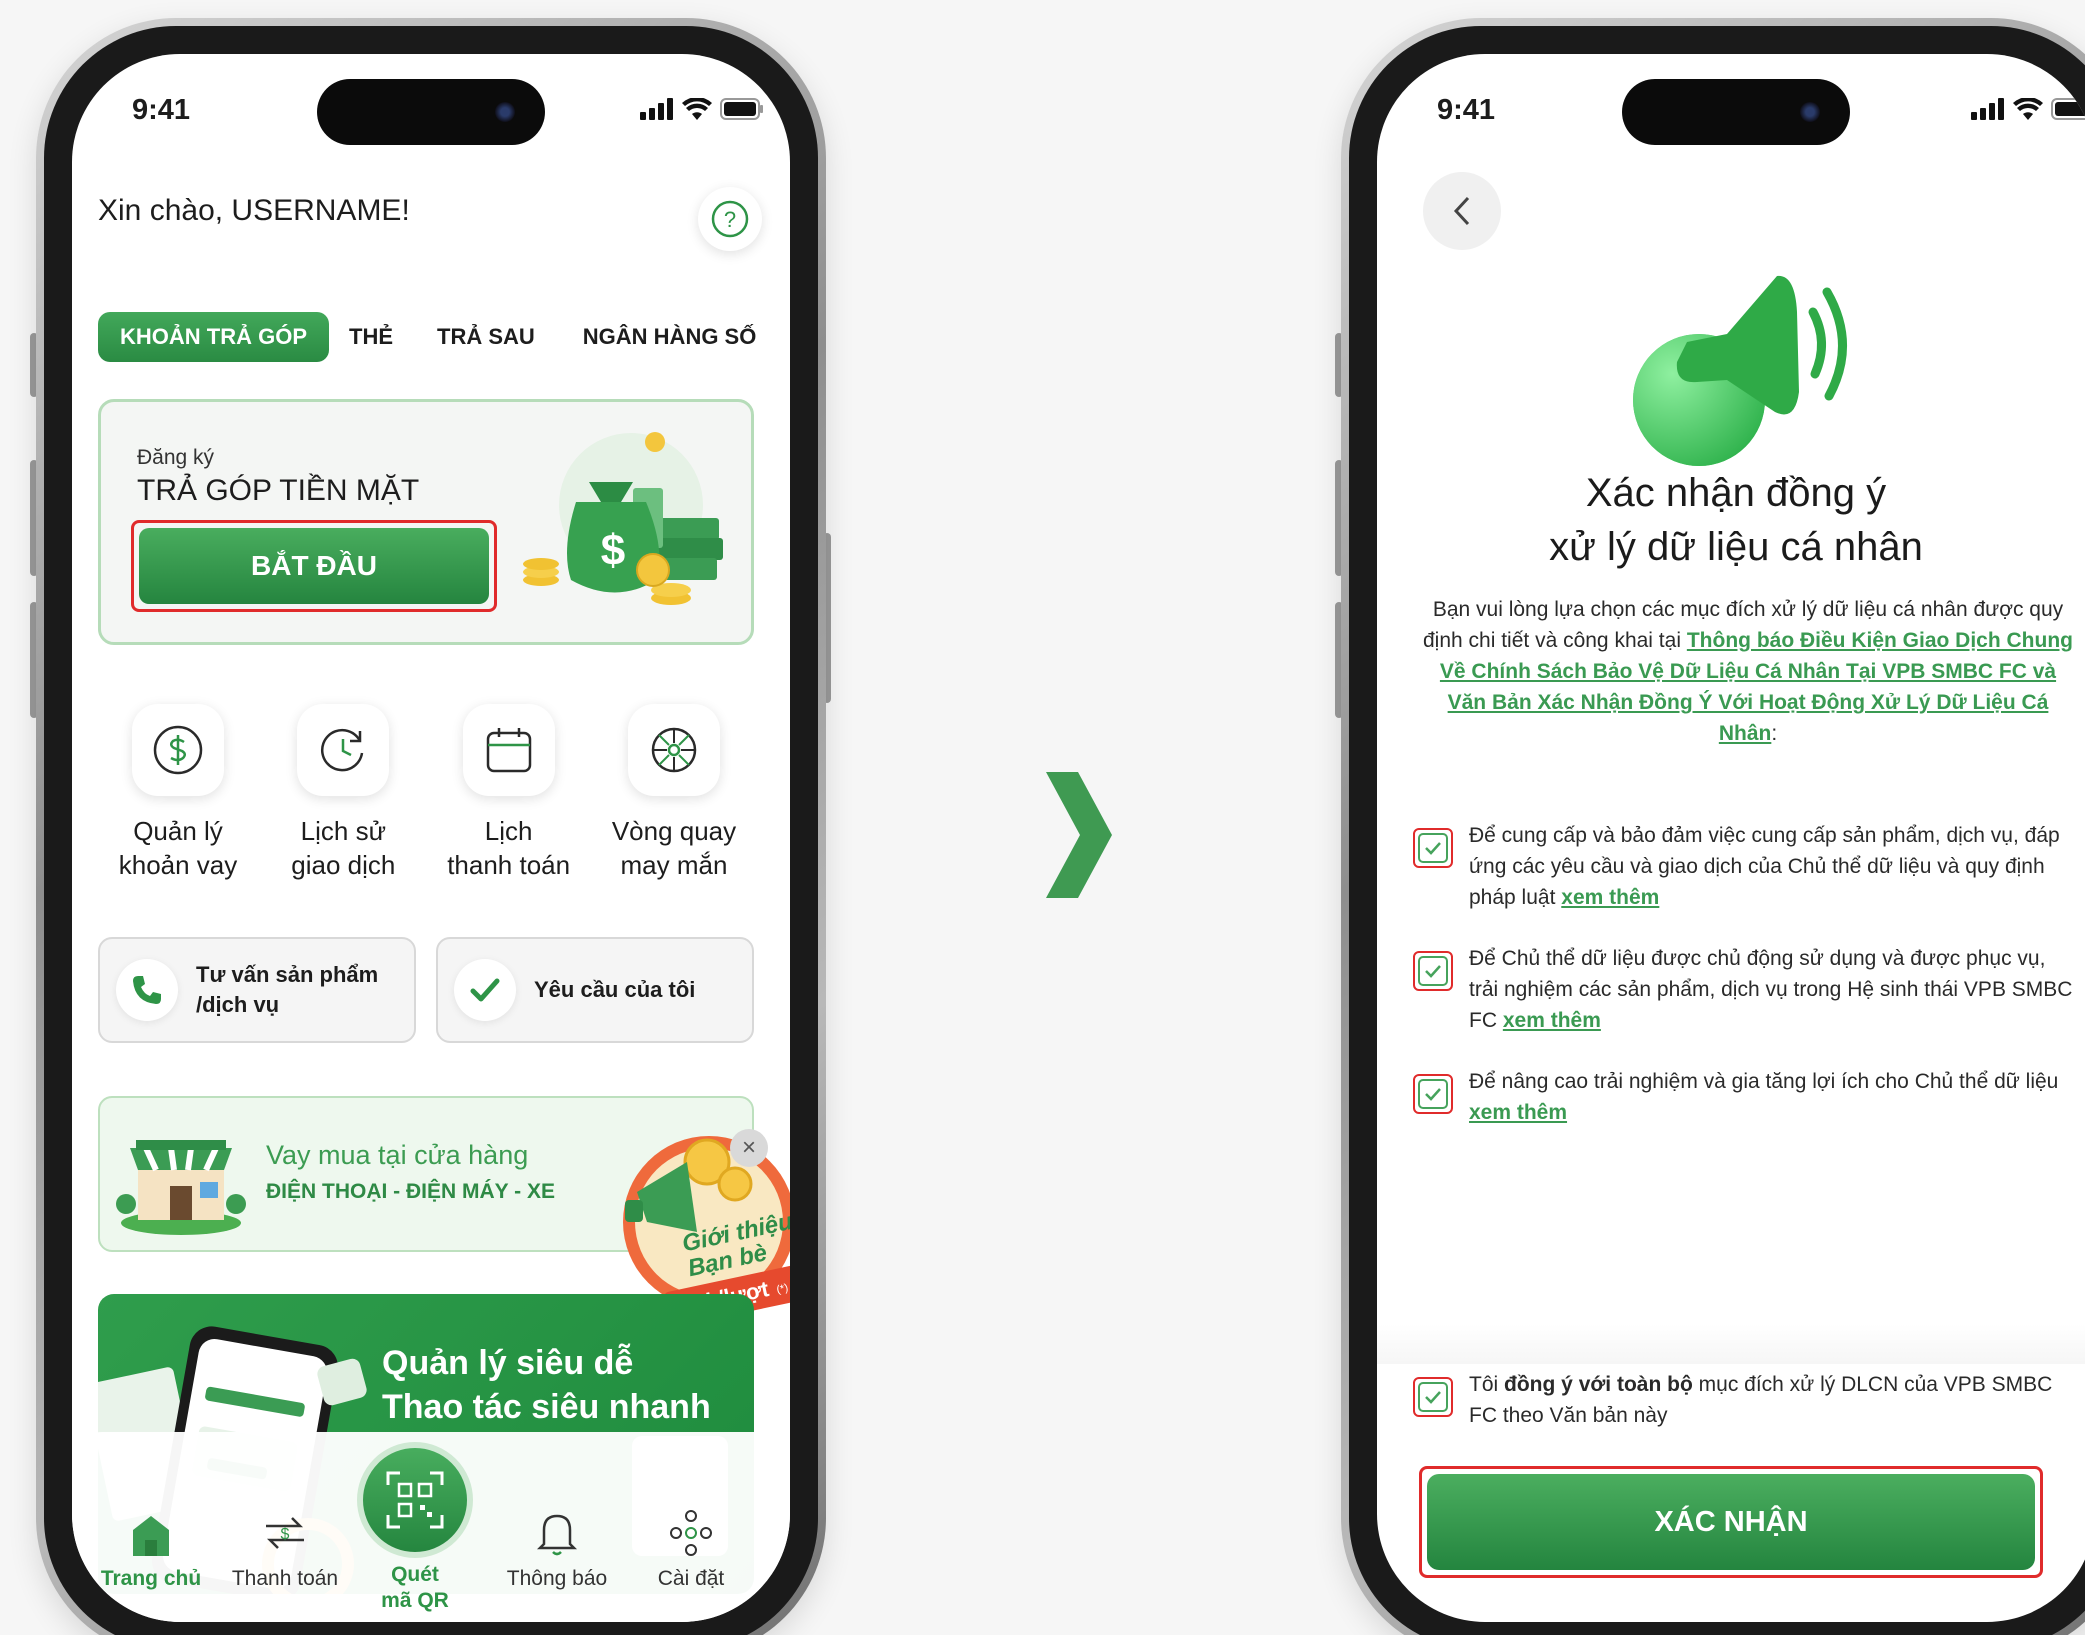 The width and height of the screenshot is (2085, 1635). Describe the element at coordinates (397, 1155) in the screenshot. I see `store-loan-title: Vay mua tại cửa hàng` at that location.